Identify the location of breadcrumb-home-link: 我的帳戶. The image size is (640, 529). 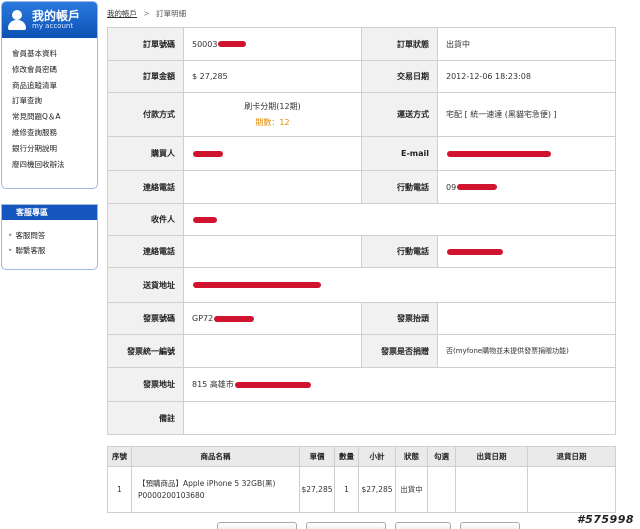
(122, 13).